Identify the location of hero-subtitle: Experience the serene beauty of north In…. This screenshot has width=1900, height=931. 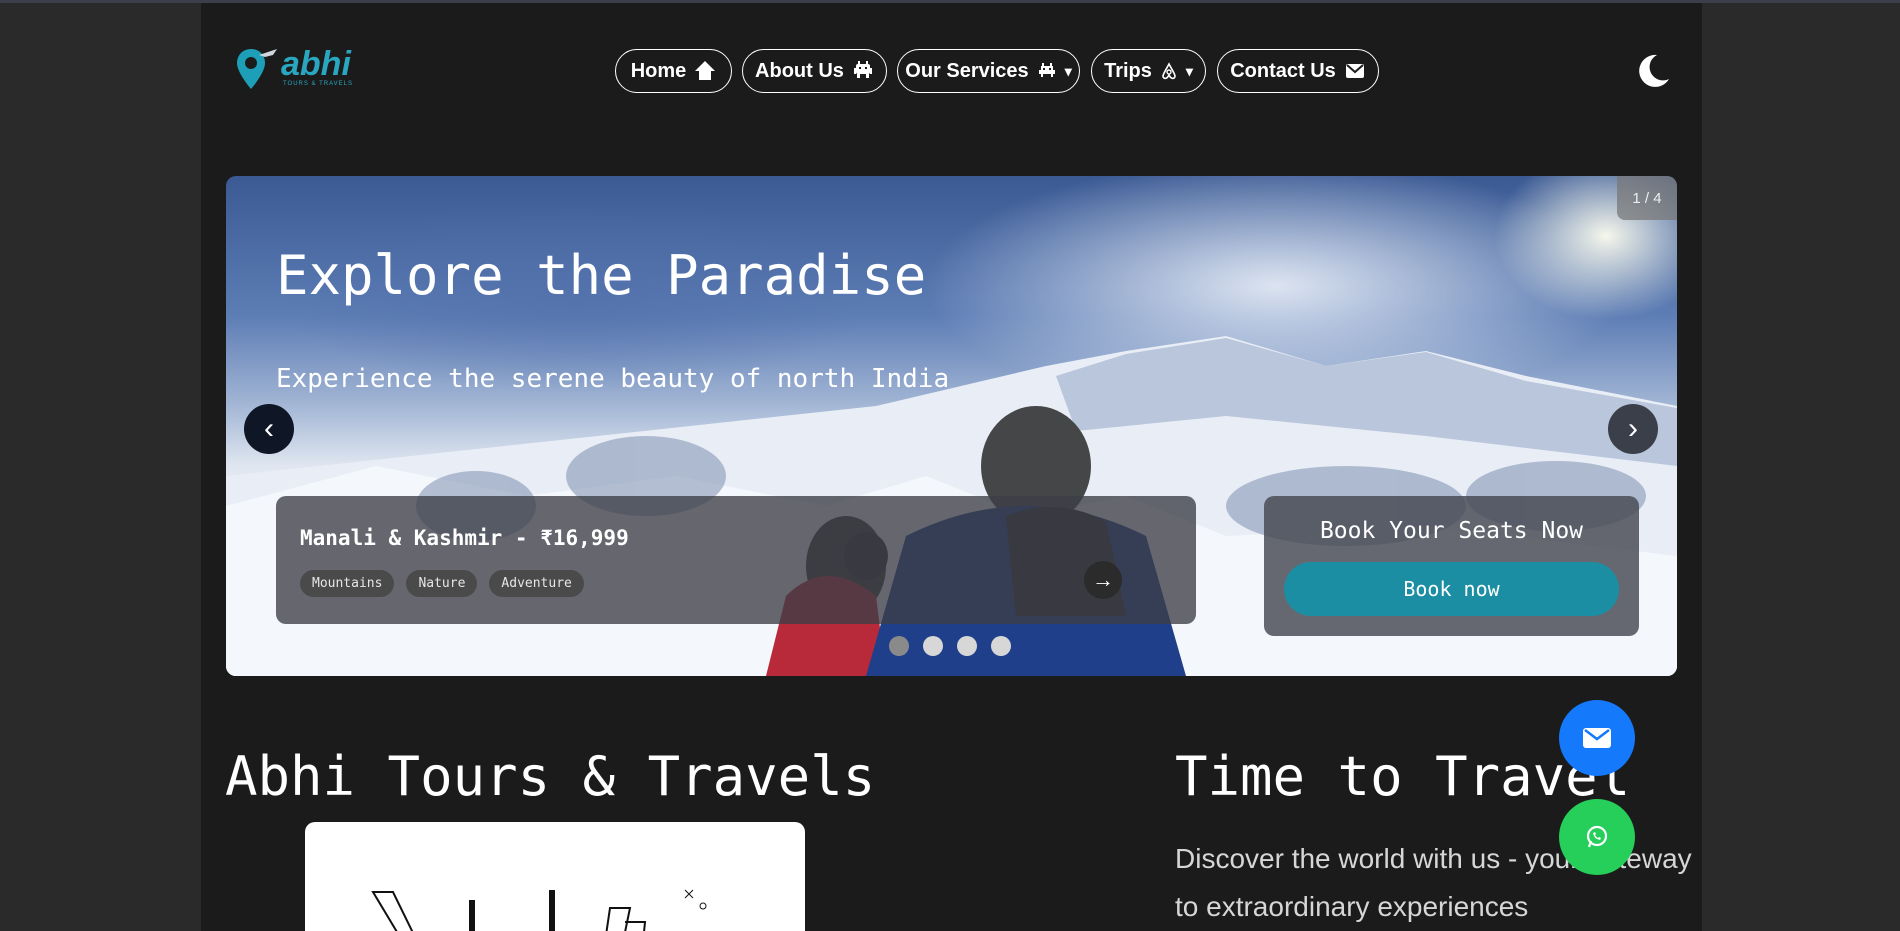
(613, 379).